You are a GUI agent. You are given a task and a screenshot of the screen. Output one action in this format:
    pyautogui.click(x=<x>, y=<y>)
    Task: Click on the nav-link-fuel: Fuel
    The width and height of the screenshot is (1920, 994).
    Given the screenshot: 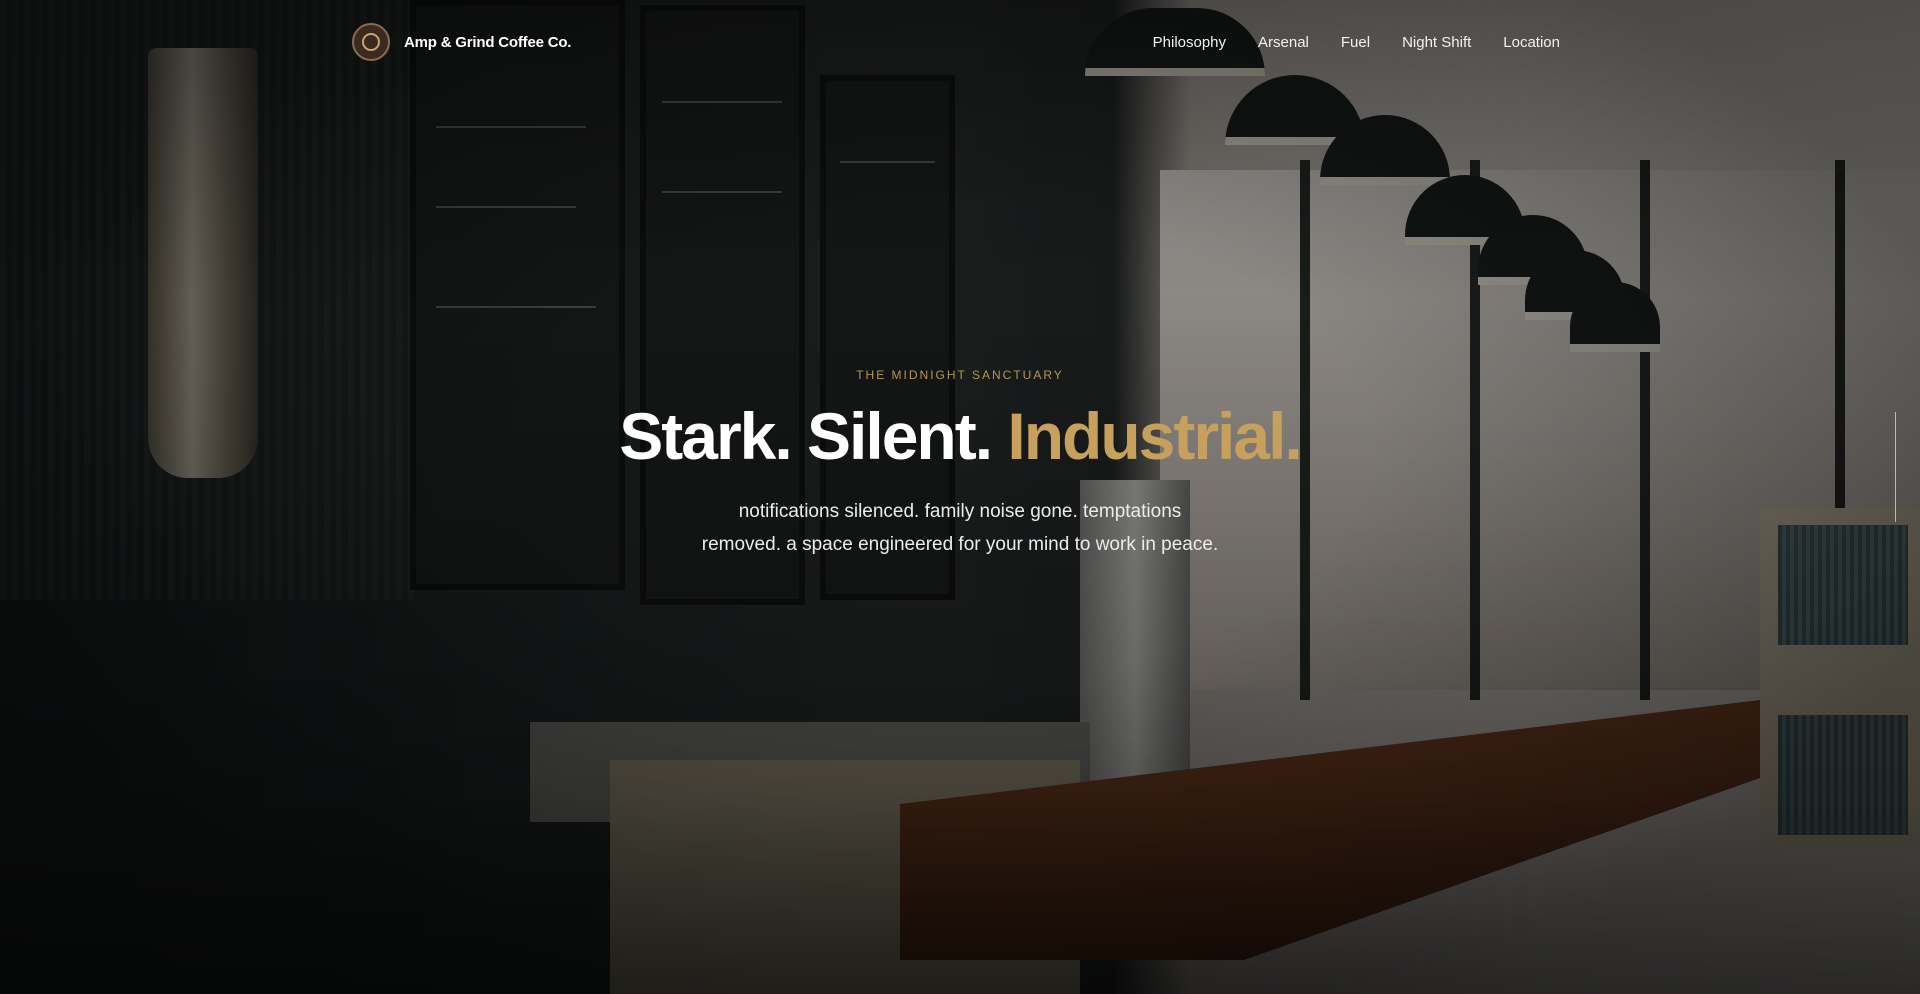 What is the action you would take?
    pyautogui.click(x=1355, y=42)
    